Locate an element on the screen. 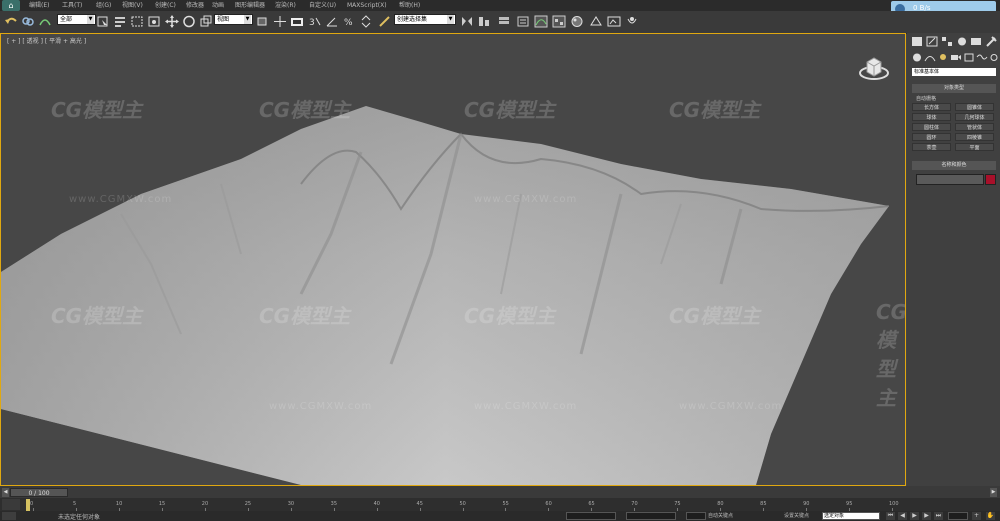  lights-category-icon is located at coordinates (943, 57).